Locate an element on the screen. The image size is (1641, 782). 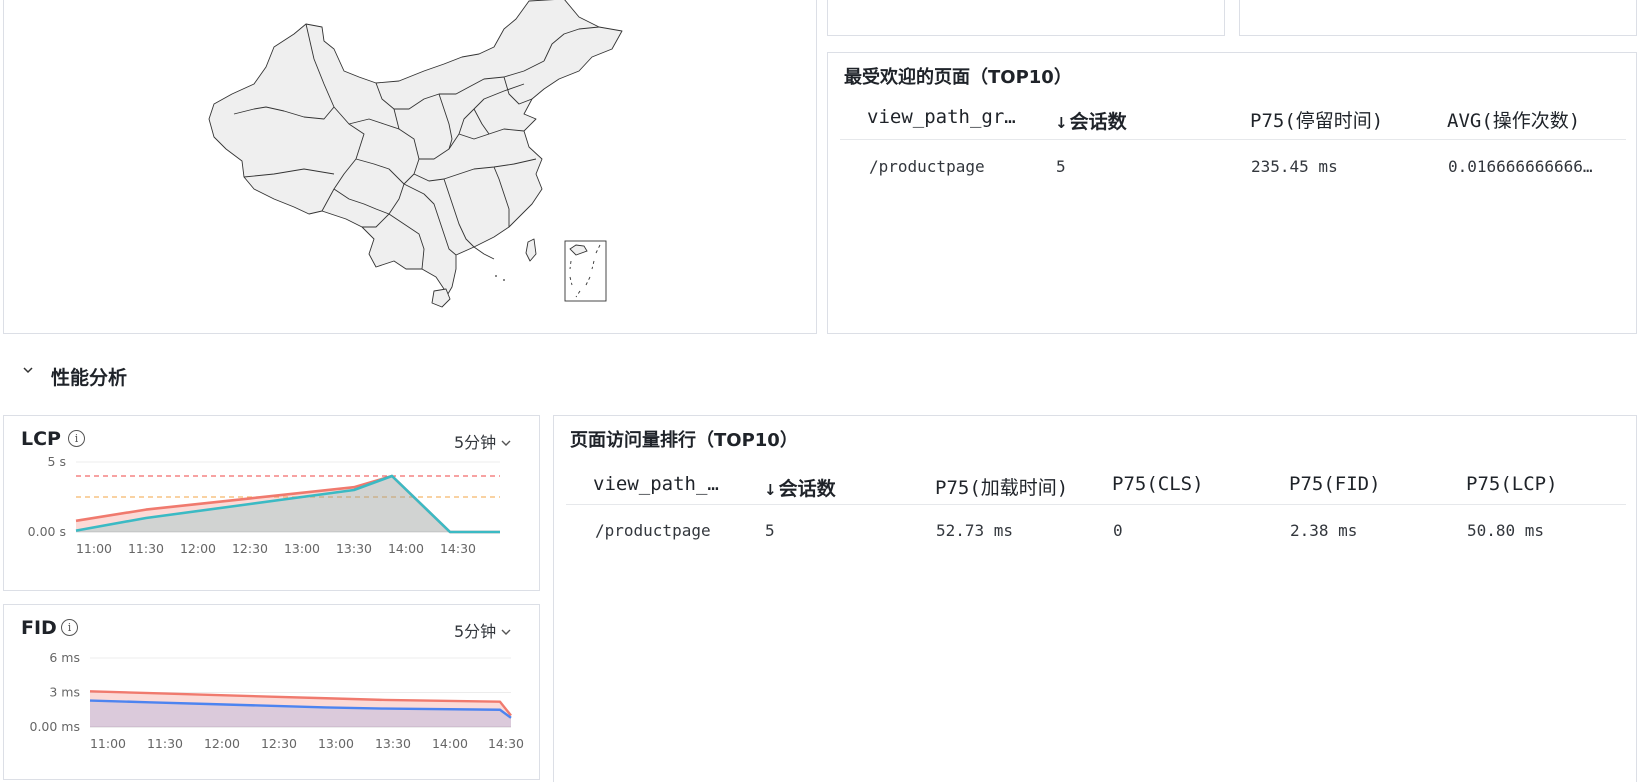
y-tick-label: 6 ms is located at coordinates (64, 657).